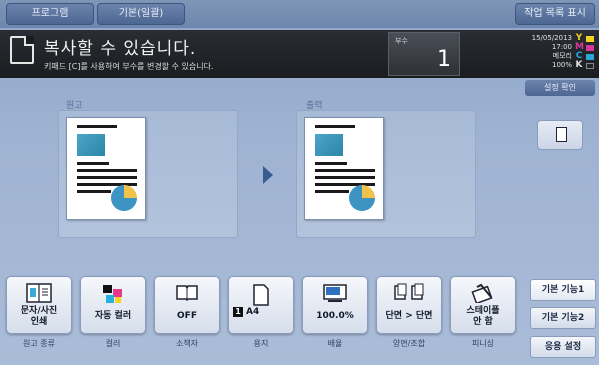  I want to click on finishing-label: 피니싱, so click(483, 343).